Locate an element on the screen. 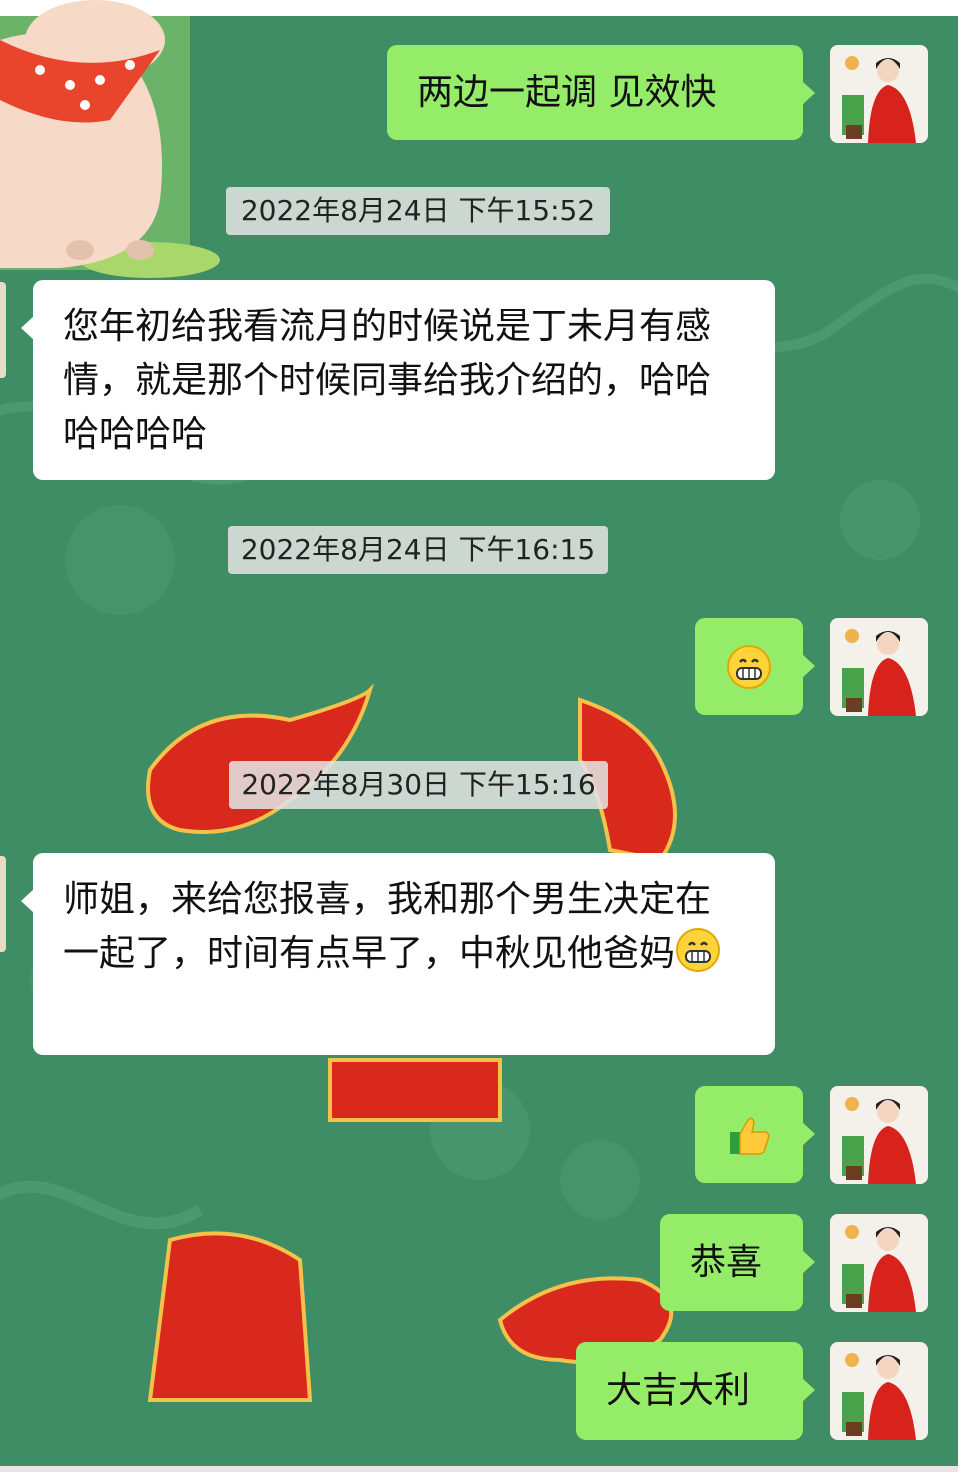 This screenshot has height=1472, width=958. sent-message-bubble: 大吉大利 is located at coordinates (695, 1391).